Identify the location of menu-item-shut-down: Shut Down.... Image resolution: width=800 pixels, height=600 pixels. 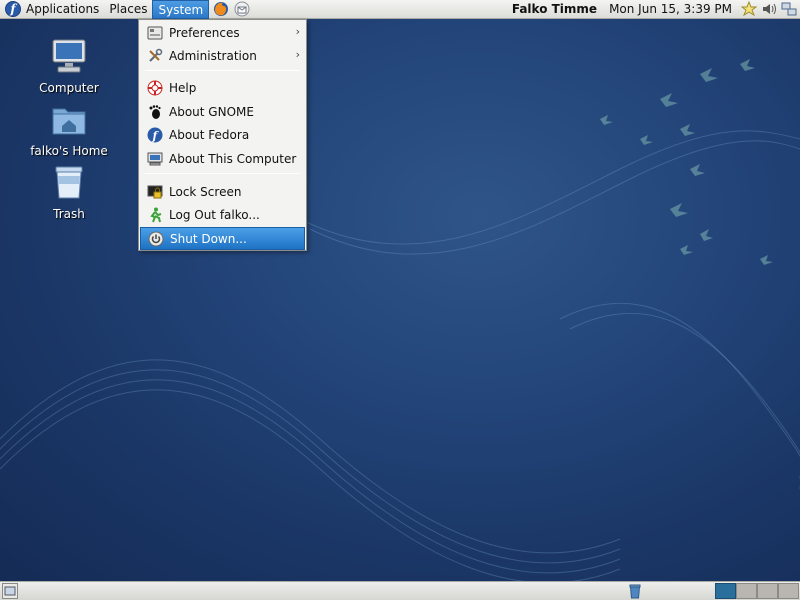
(222, 238).